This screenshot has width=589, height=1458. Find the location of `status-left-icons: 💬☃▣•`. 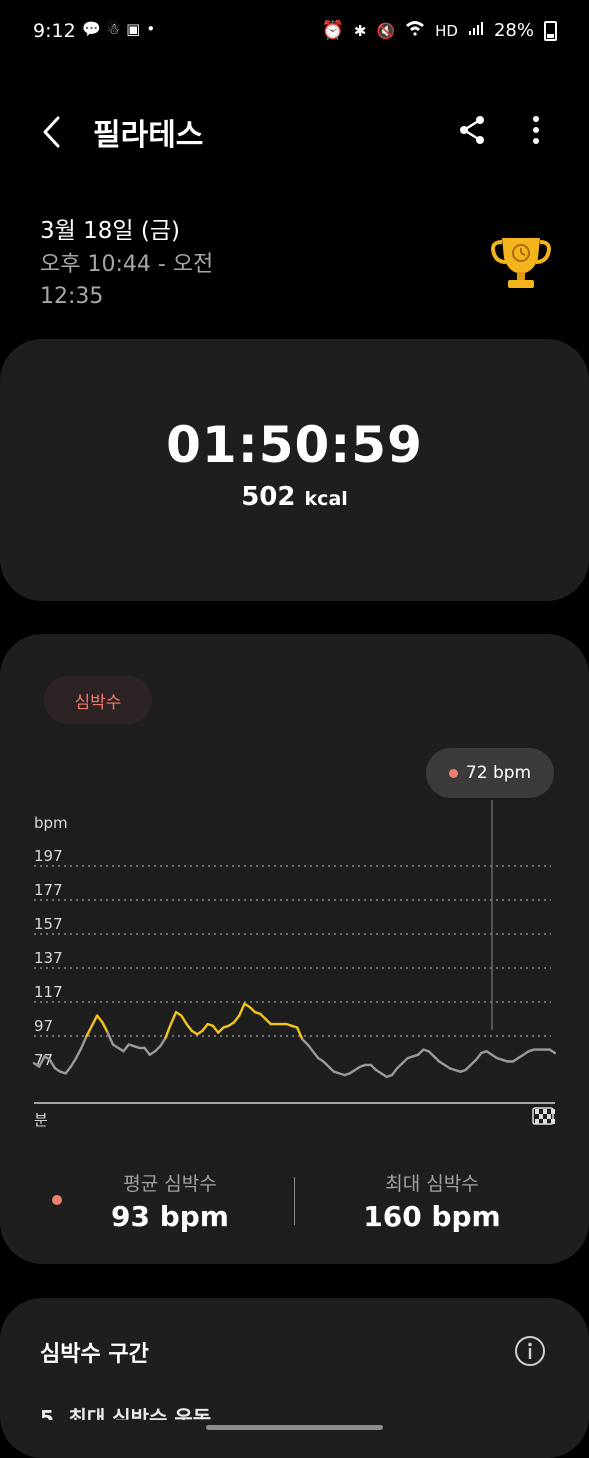

status-left-icons: 💬☃▣• is located at coordinates (121, 29).